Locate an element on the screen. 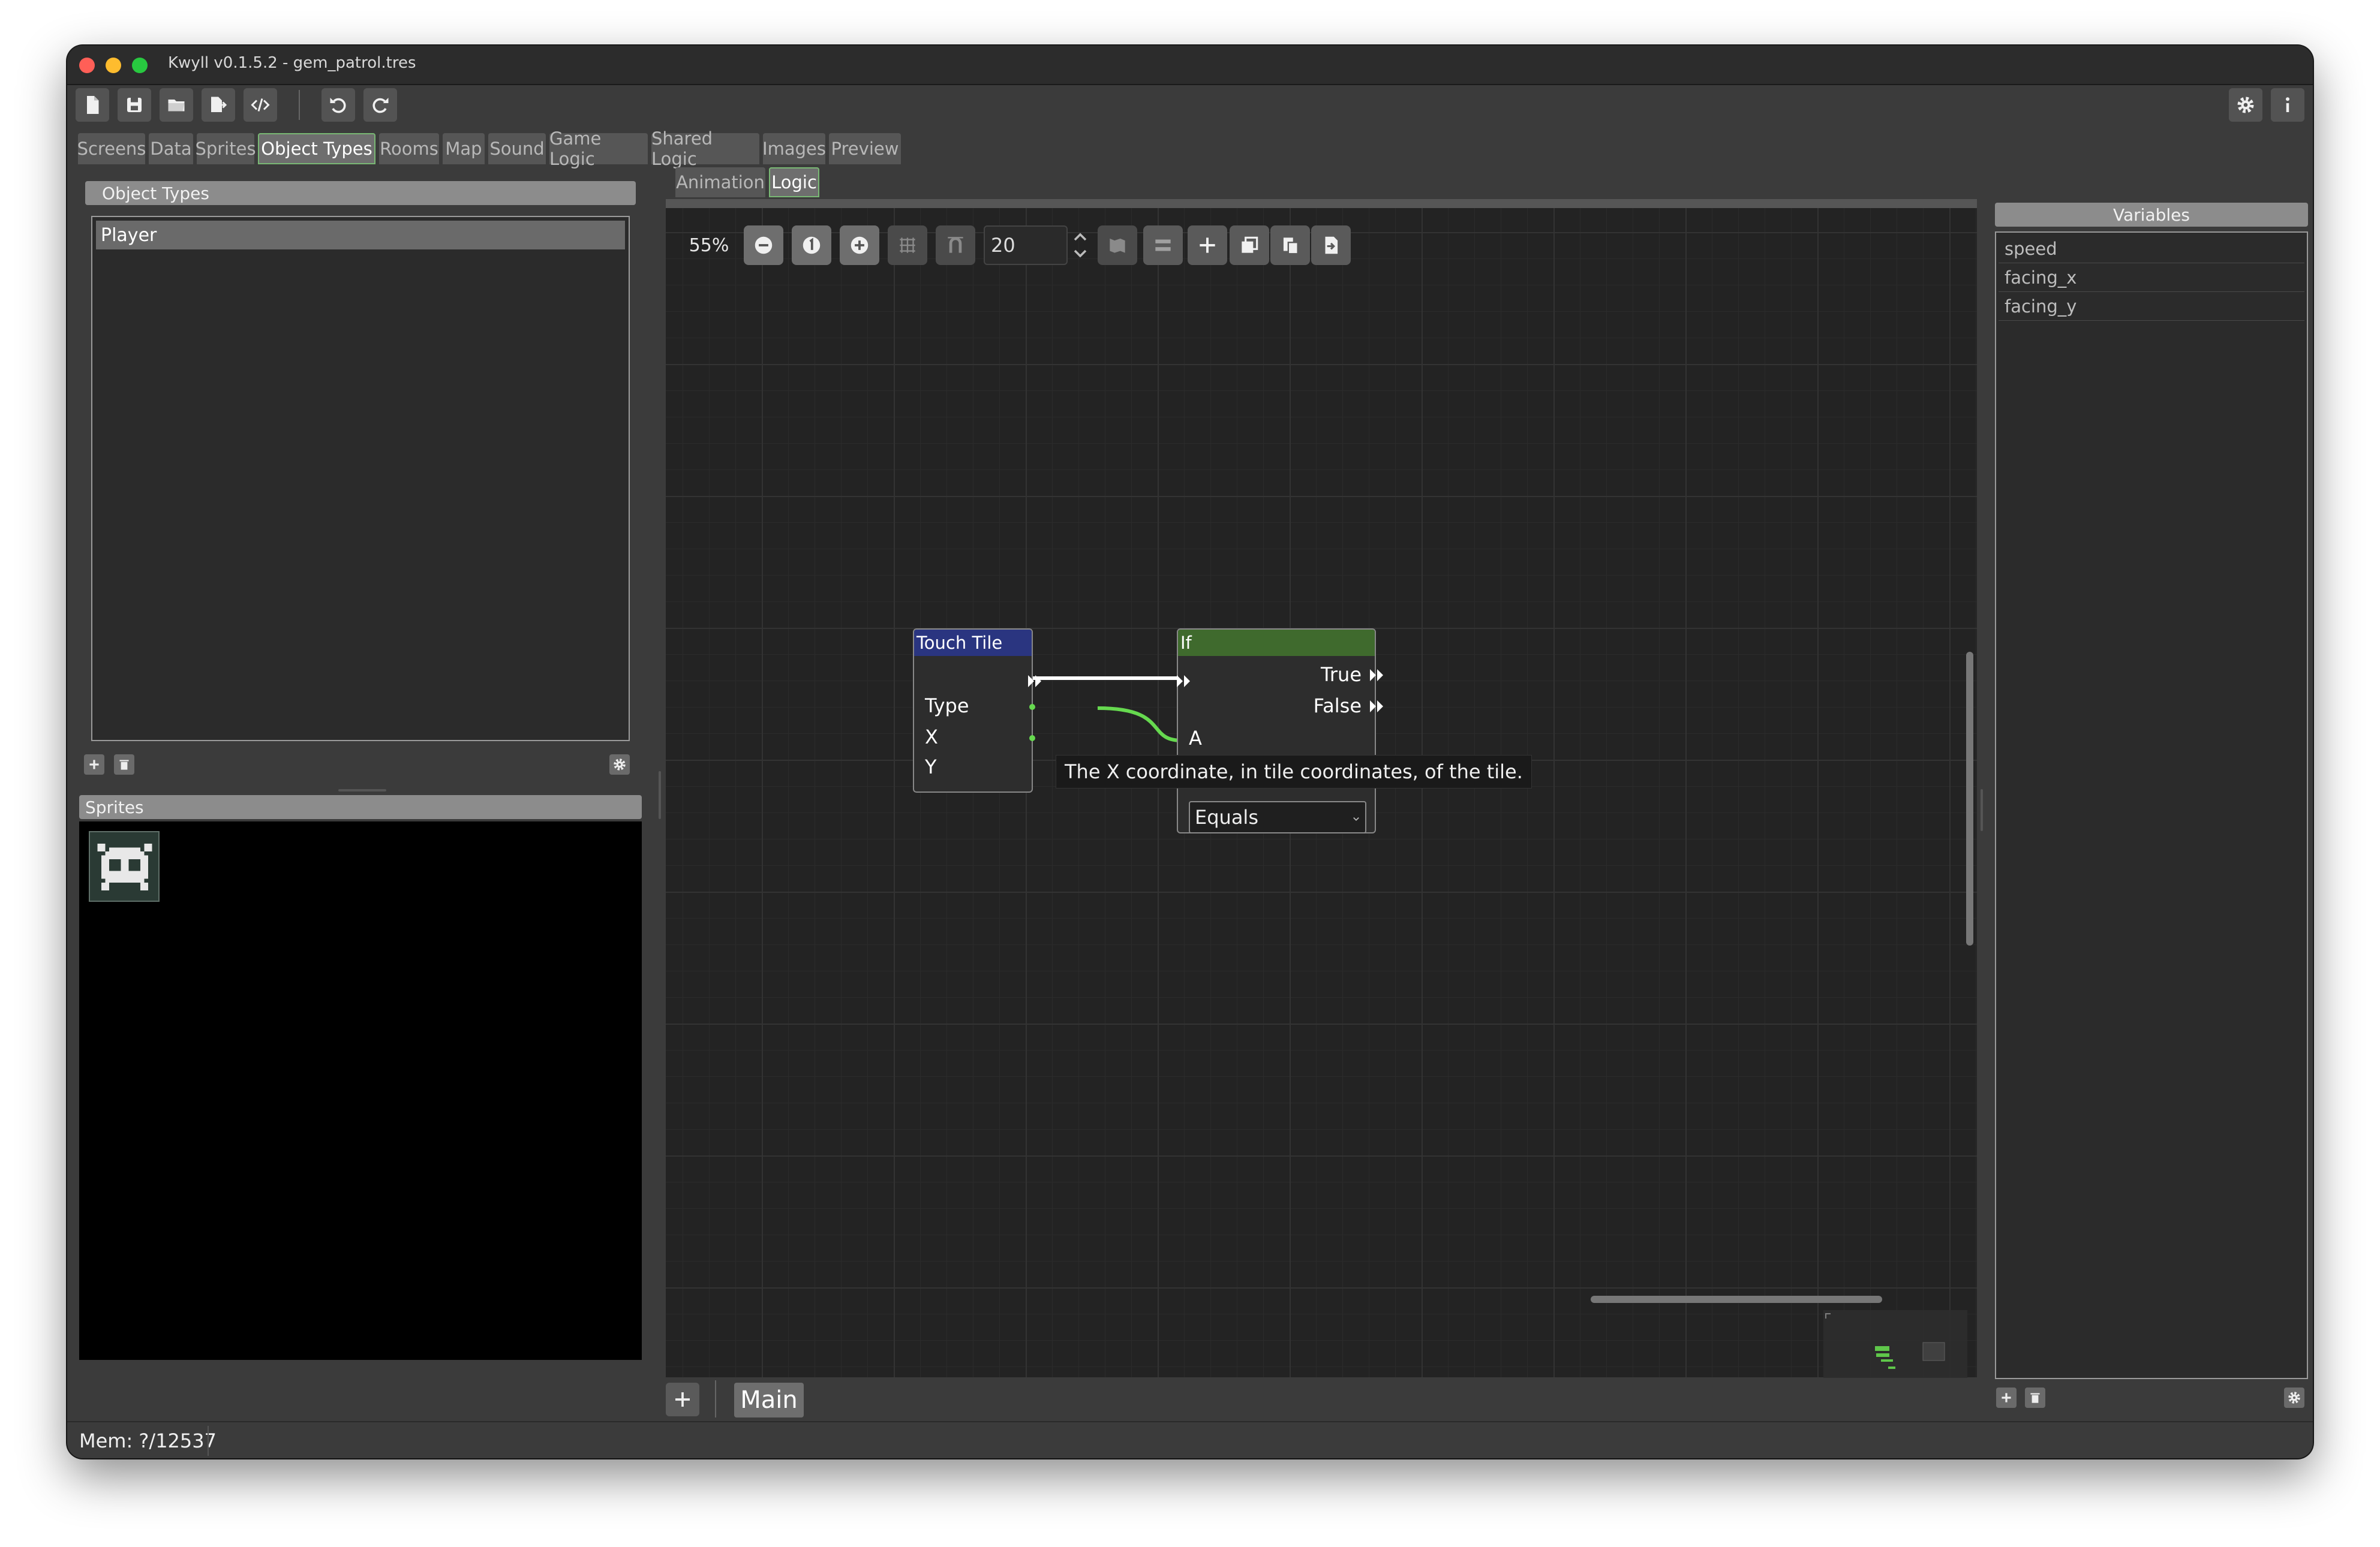 This screenshot has width=2380, height=1547. true-out-port-icon is located at coordinates (1378, 675).